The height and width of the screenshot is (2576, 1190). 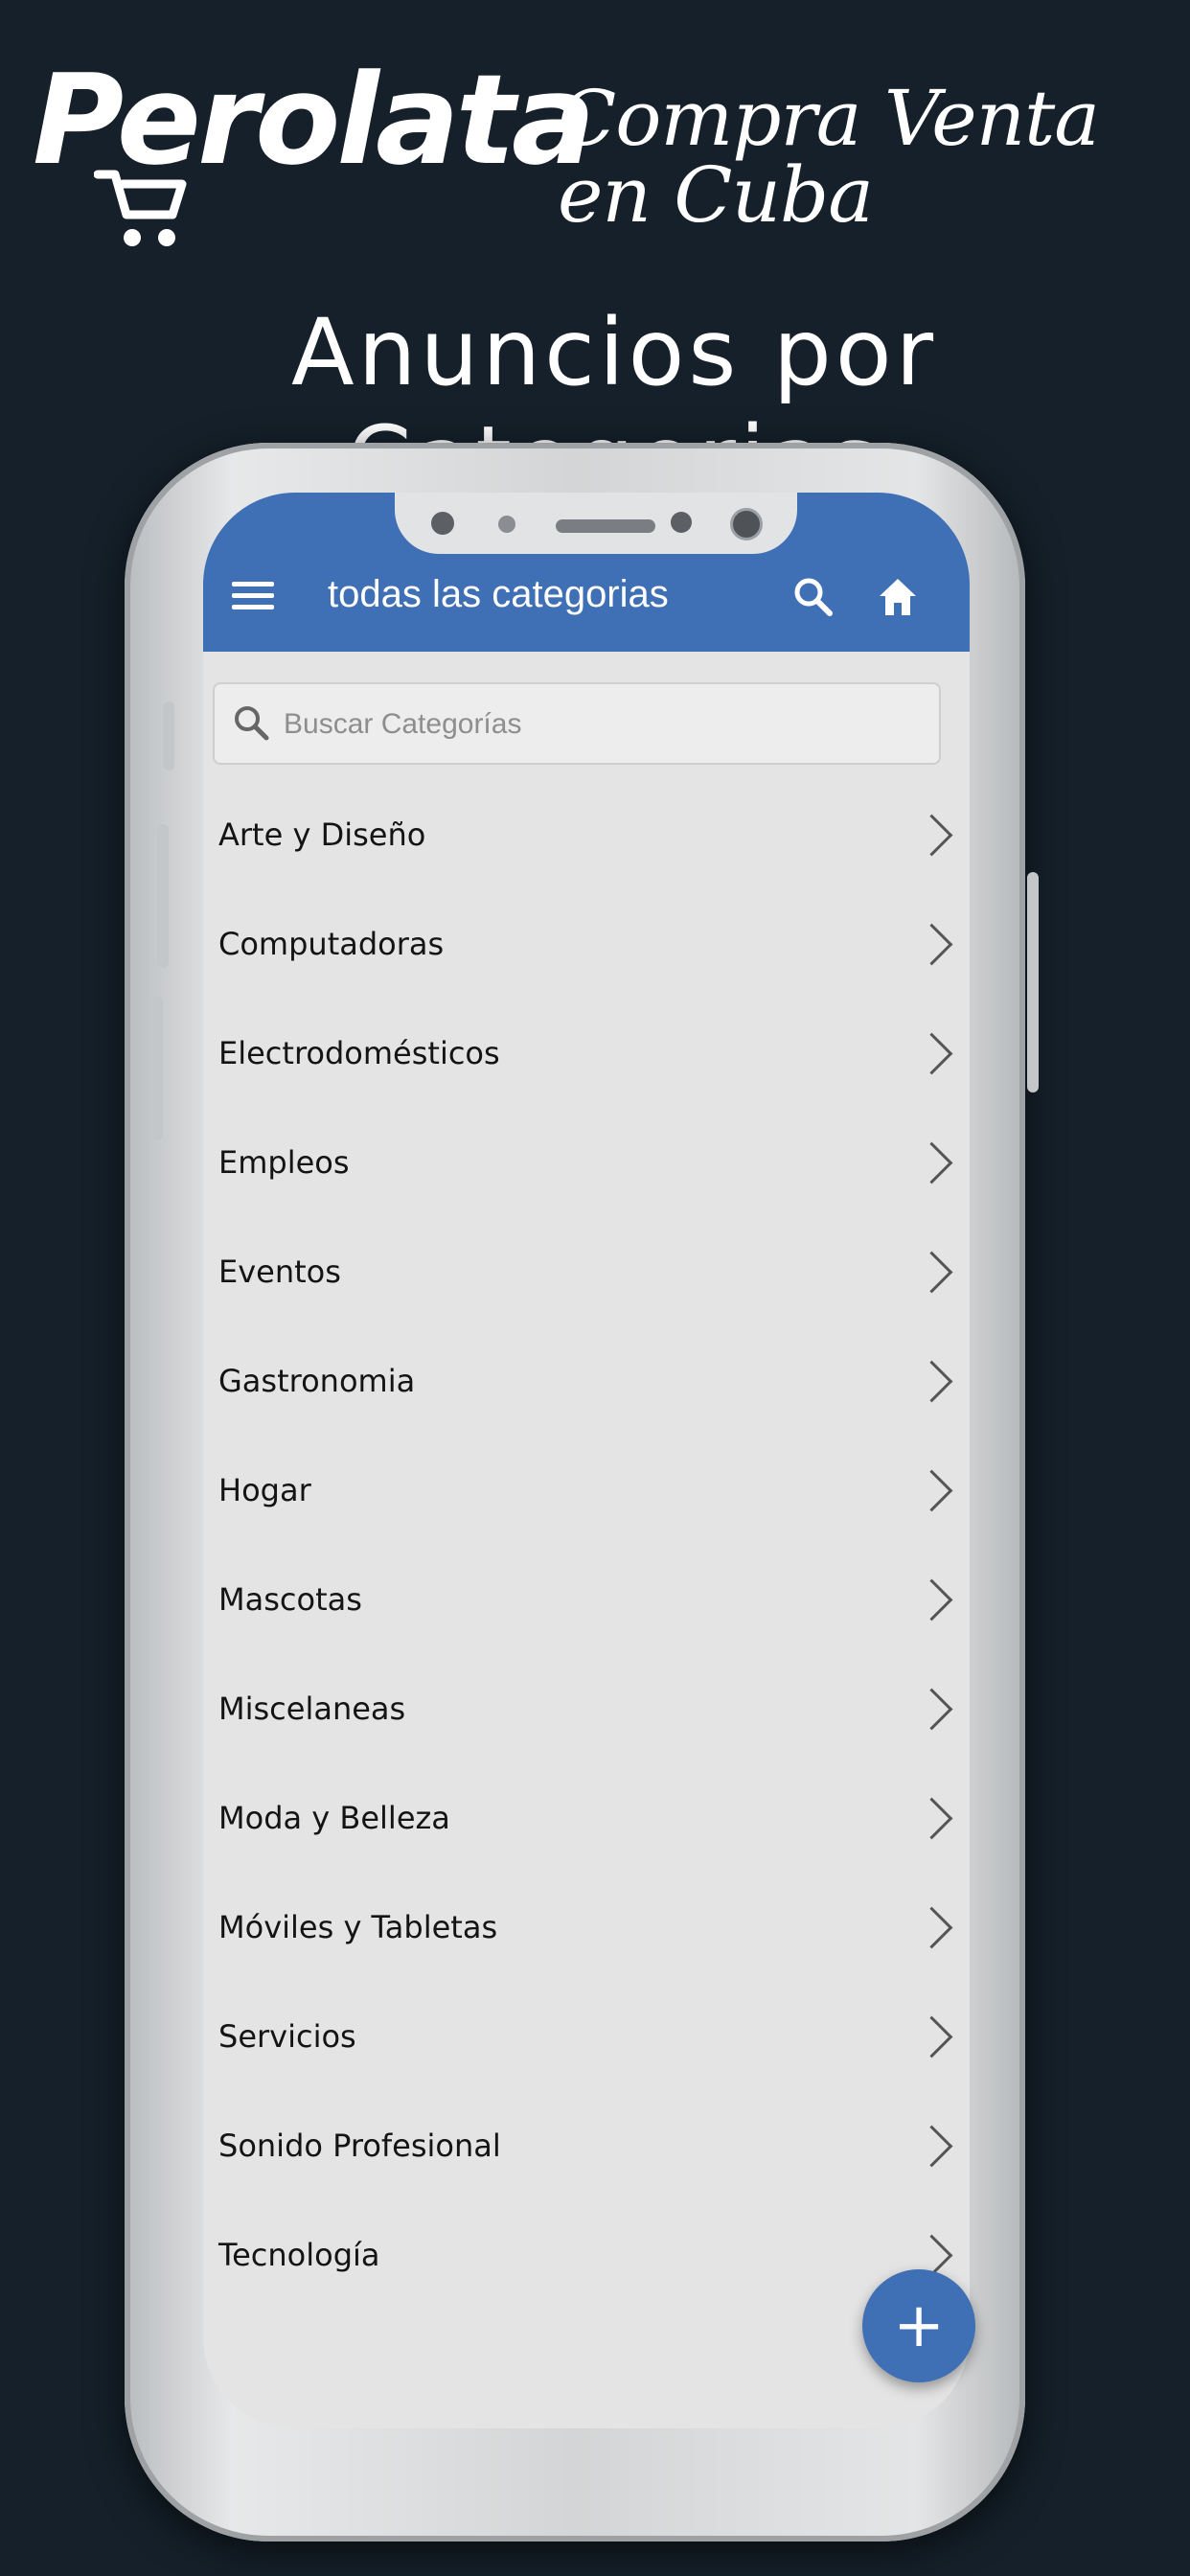 What do you see at coordinates (587, 2255) in the screenshot?
I see `category-item: Tecnología` at bounding box center [587, 2255].